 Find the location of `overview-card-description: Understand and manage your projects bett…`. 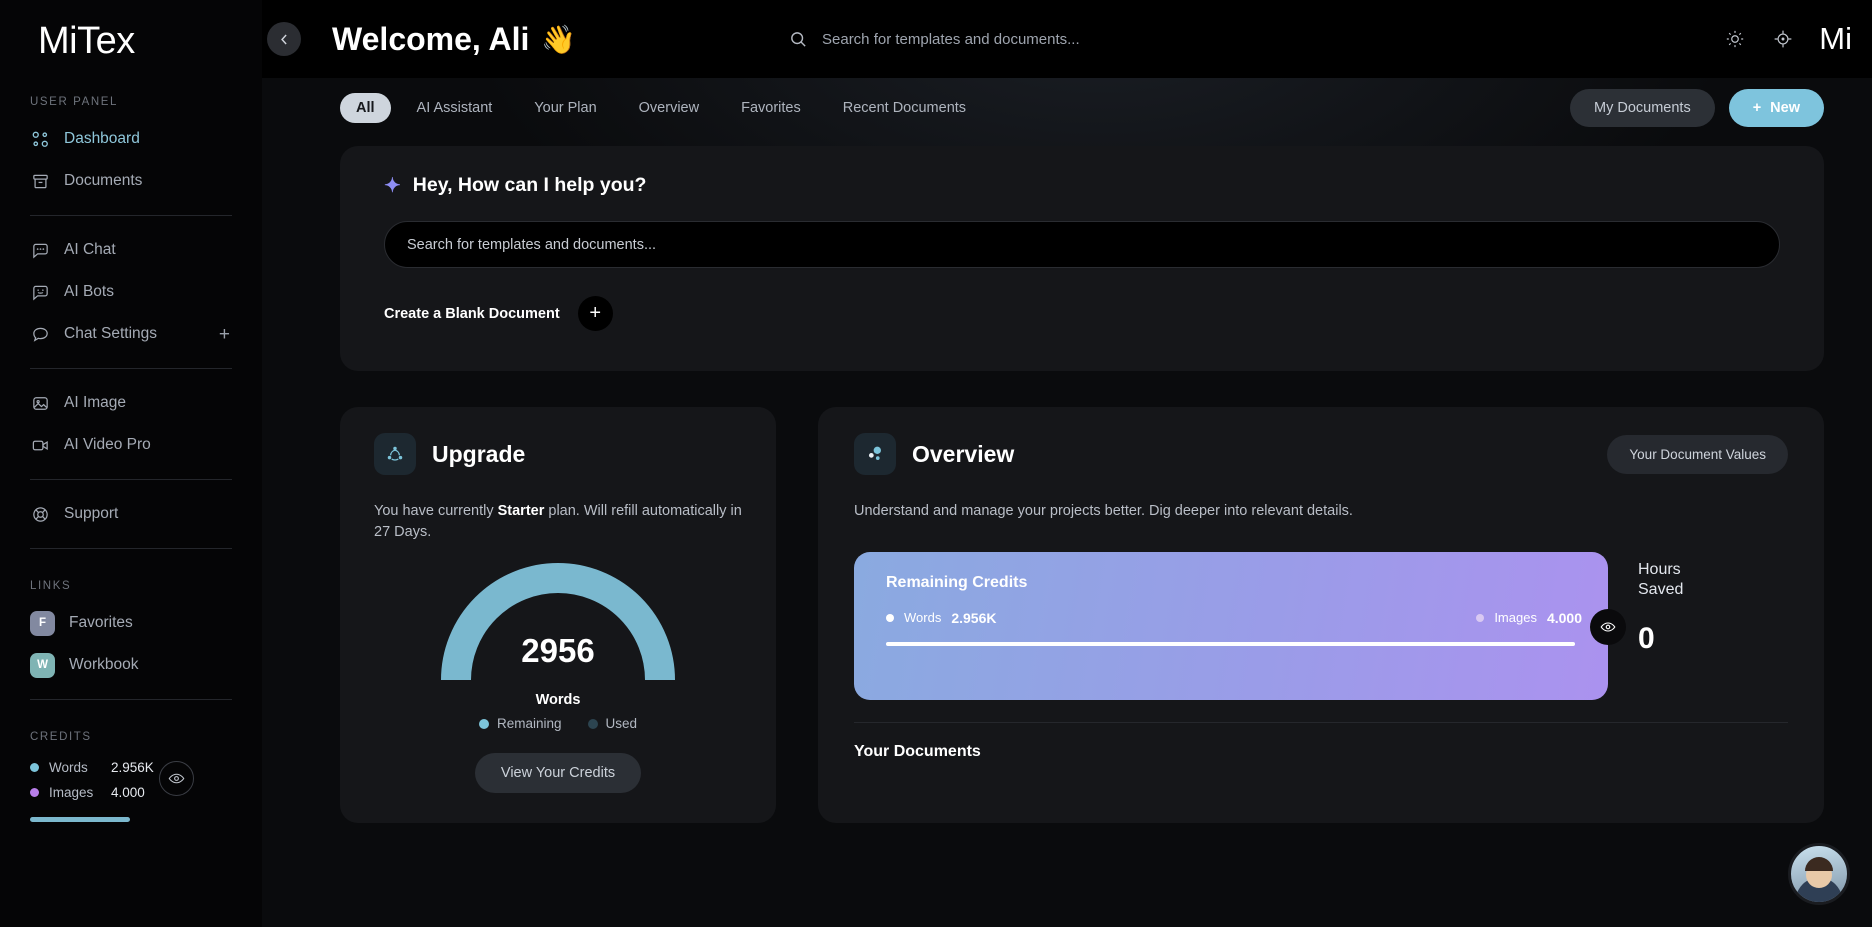

overview-card-description: Understand and manage your projects bett… is located at coordinates (1103, 511).